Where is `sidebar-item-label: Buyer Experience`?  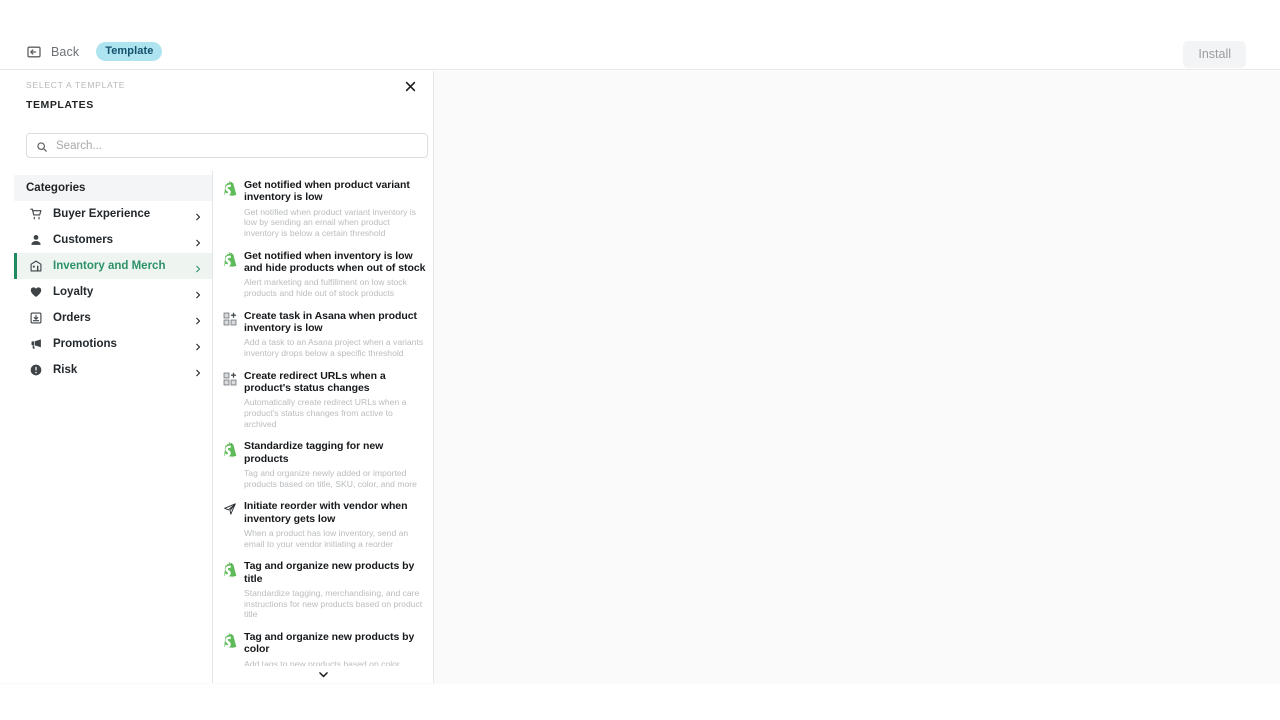 sidebar-item-label: Buyer Experience is located at coordinates (102, 214).